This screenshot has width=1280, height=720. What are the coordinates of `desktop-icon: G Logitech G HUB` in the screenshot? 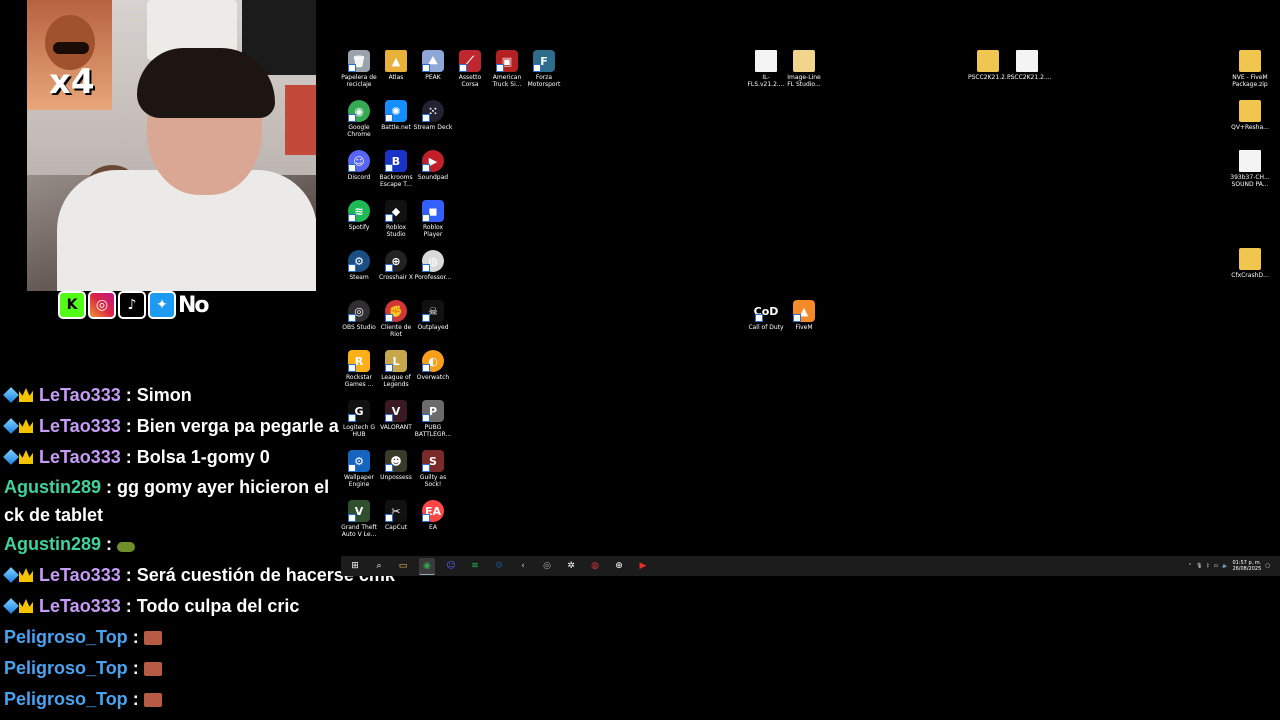 It's located at (359, 419).